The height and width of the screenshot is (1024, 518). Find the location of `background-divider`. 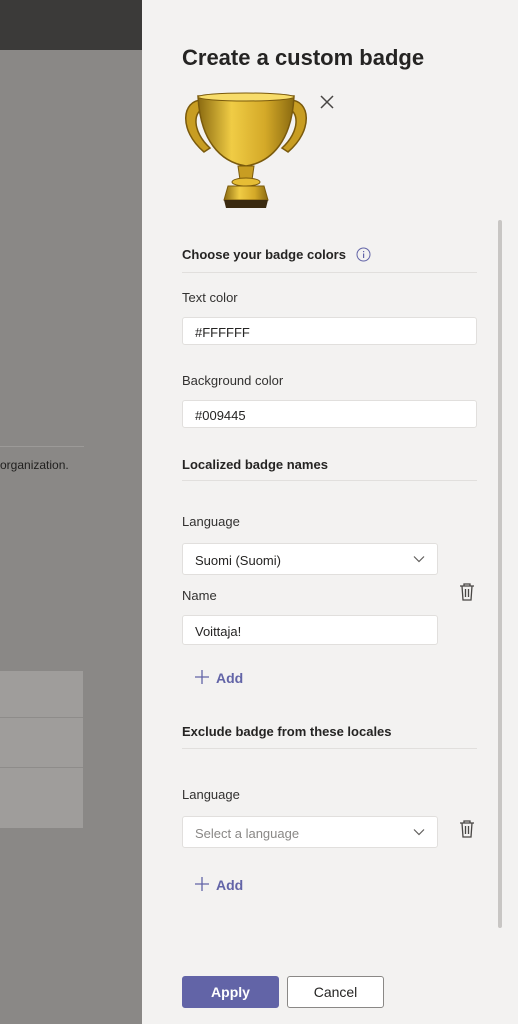

background-divider is located at coordinates (42, 446).